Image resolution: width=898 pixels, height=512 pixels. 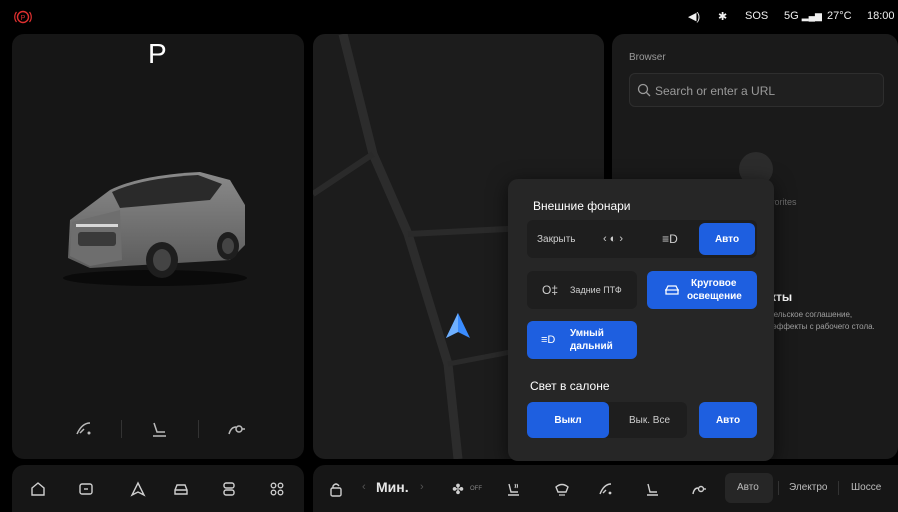 What do you see at coordinates (550, 290) in the screenshot?
I see `rear-fog-icon: O‡` at bounding box center [550, 290].